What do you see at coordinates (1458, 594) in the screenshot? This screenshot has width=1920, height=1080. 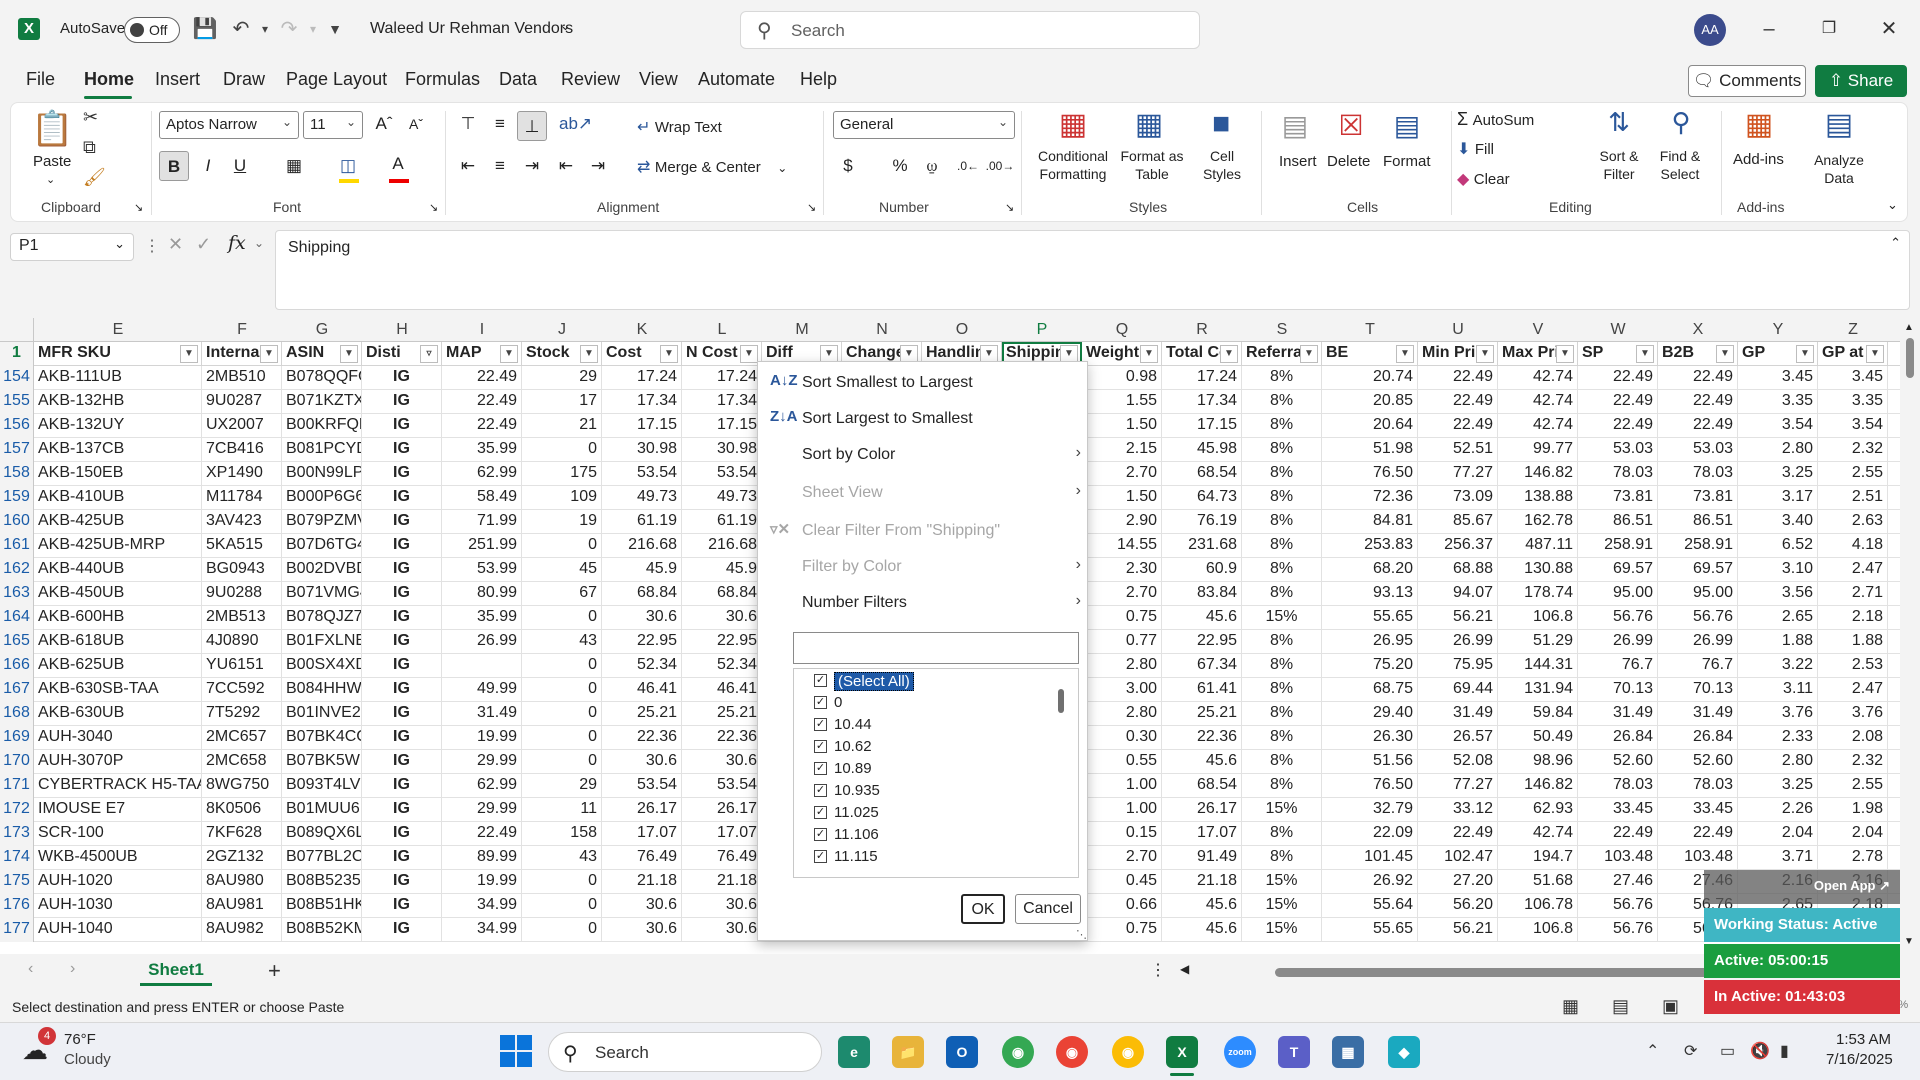 I see `table-cell: 94.07` at bounding box center [1458, 594].